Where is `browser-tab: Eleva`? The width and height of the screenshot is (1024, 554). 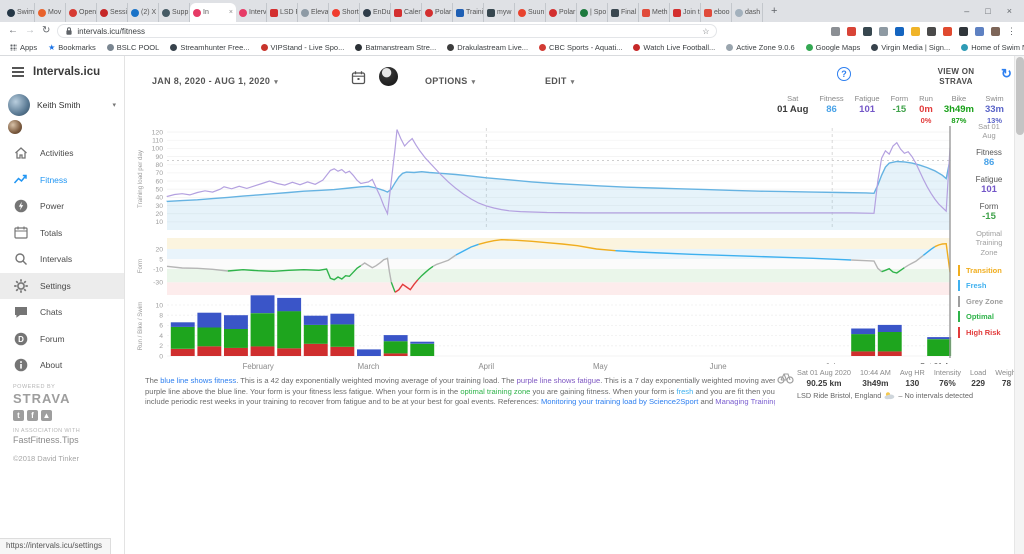
browser-tab: Eleva is located at coordinates (313, 12).